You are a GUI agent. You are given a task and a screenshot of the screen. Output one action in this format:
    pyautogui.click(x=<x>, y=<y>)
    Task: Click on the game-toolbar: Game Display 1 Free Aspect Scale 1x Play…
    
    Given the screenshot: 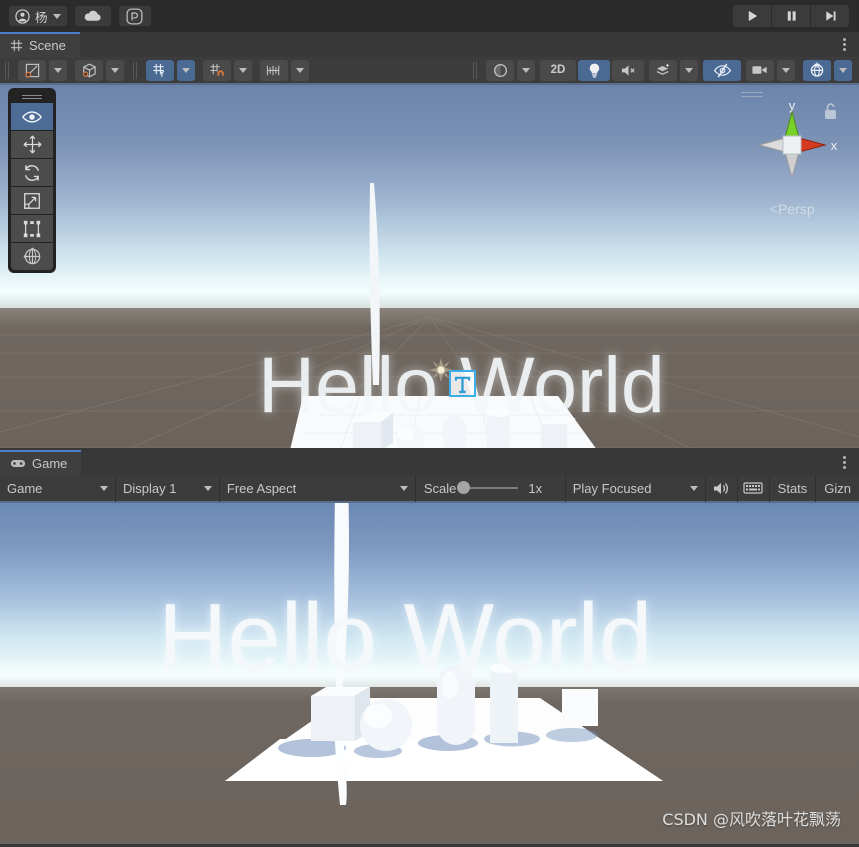 What is the action you would take?
    pyautogui.click(x=429, y=488)
    